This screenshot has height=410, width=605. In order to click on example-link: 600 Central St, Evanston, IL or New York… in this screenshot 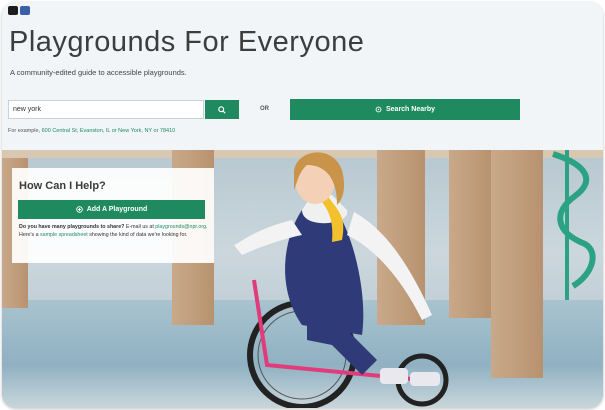, I will do `click(109, 131)`.